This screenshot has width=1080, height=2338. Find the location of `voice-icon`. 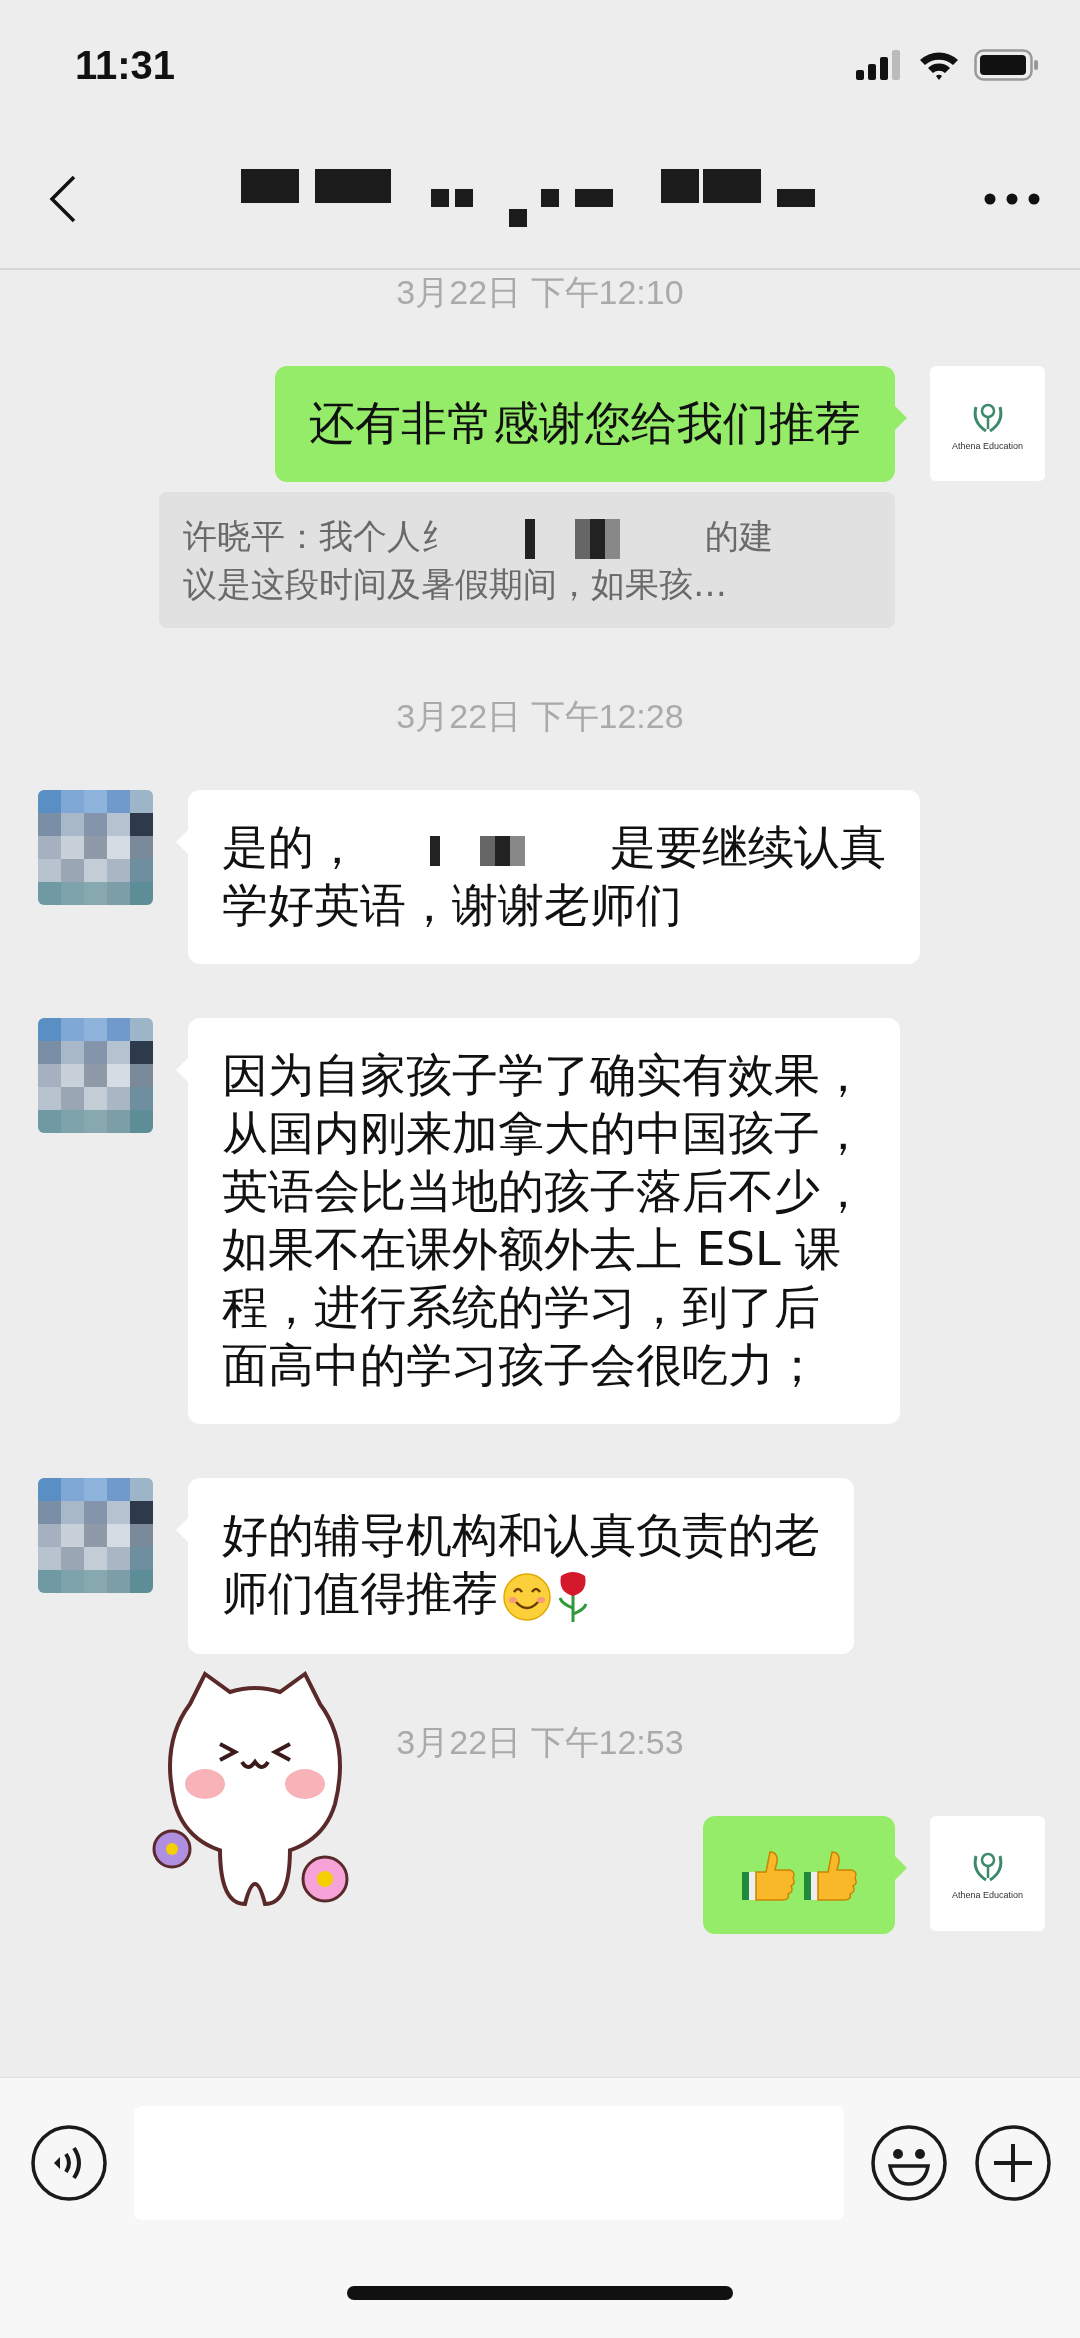

voice-icon is located at coordinates (69, 2163).